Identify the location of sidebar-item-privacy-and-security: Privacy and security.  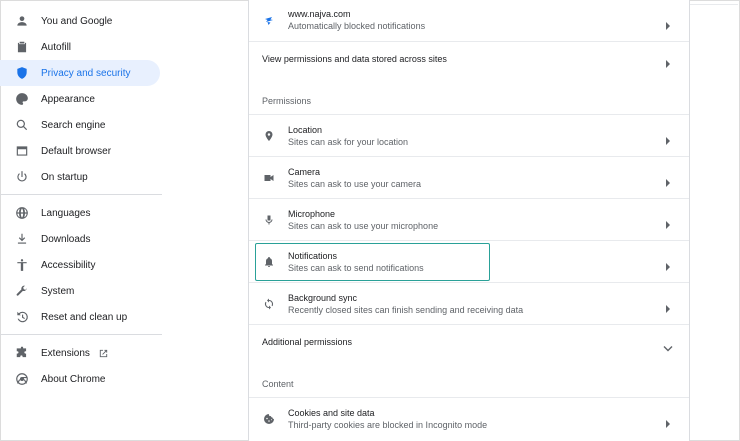
(80, 73).